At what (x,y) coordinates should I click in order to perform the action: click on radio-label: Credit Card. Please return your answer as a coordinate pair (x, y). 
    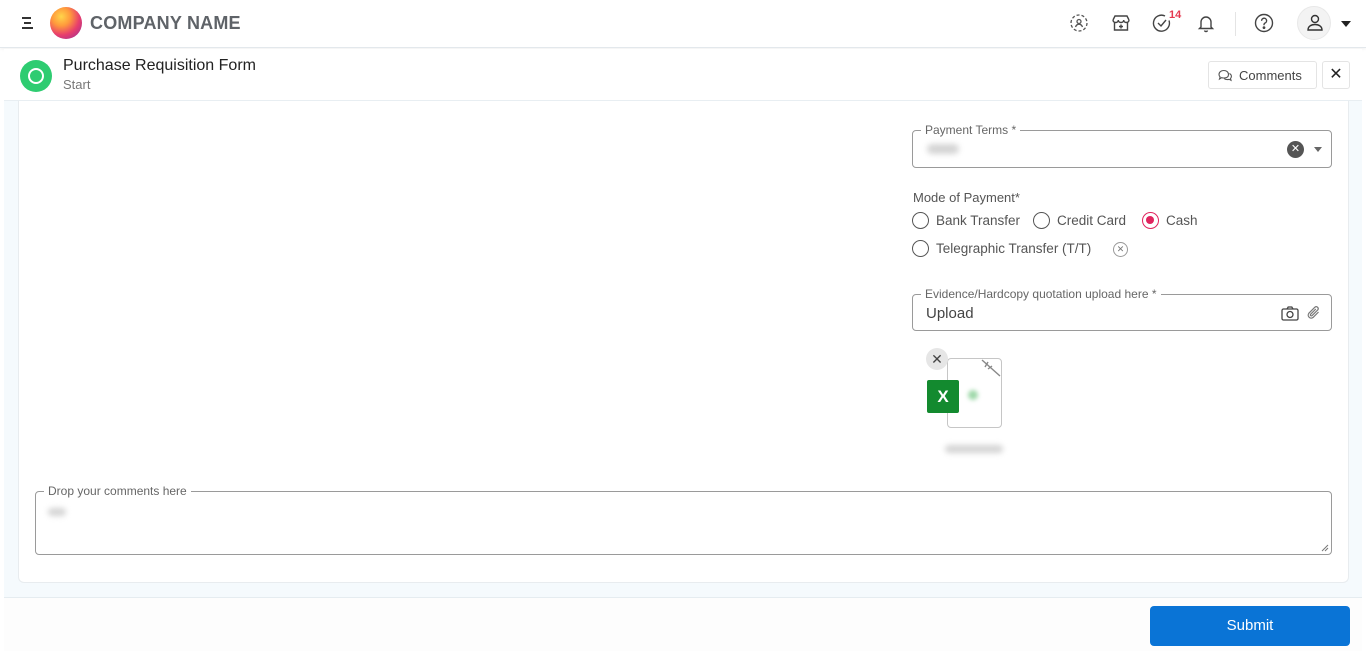
    Looking at the image, I should click on (1092, 220).